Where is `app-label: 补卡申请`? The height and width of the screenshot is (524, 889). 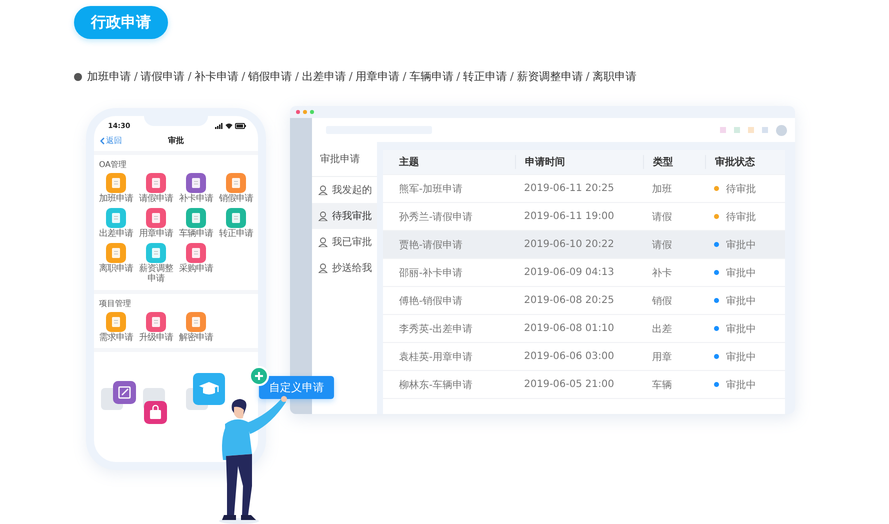
app-label: 补卡申请 is located at coordinates (196, 199).